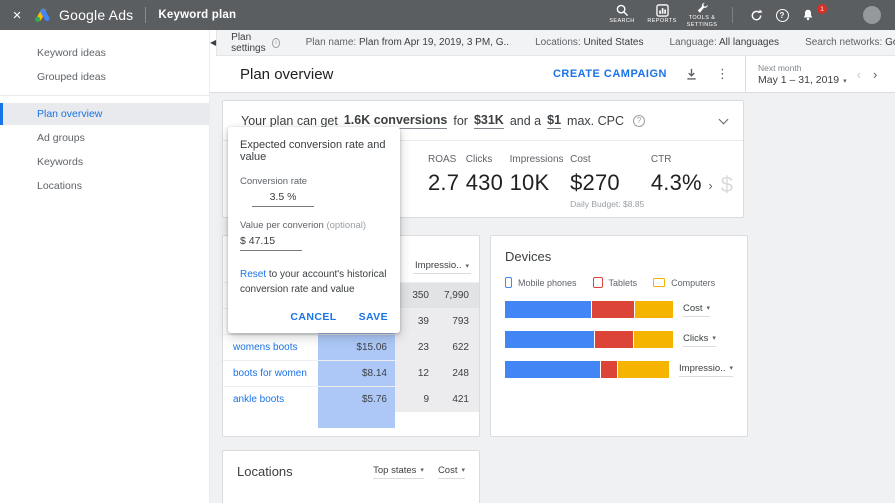 This screenshot has width=895, height=503. What do you see at coordinates (17, 15) in the screenshot?
I see `close-icon: ×` at bounding box center [17, 15].